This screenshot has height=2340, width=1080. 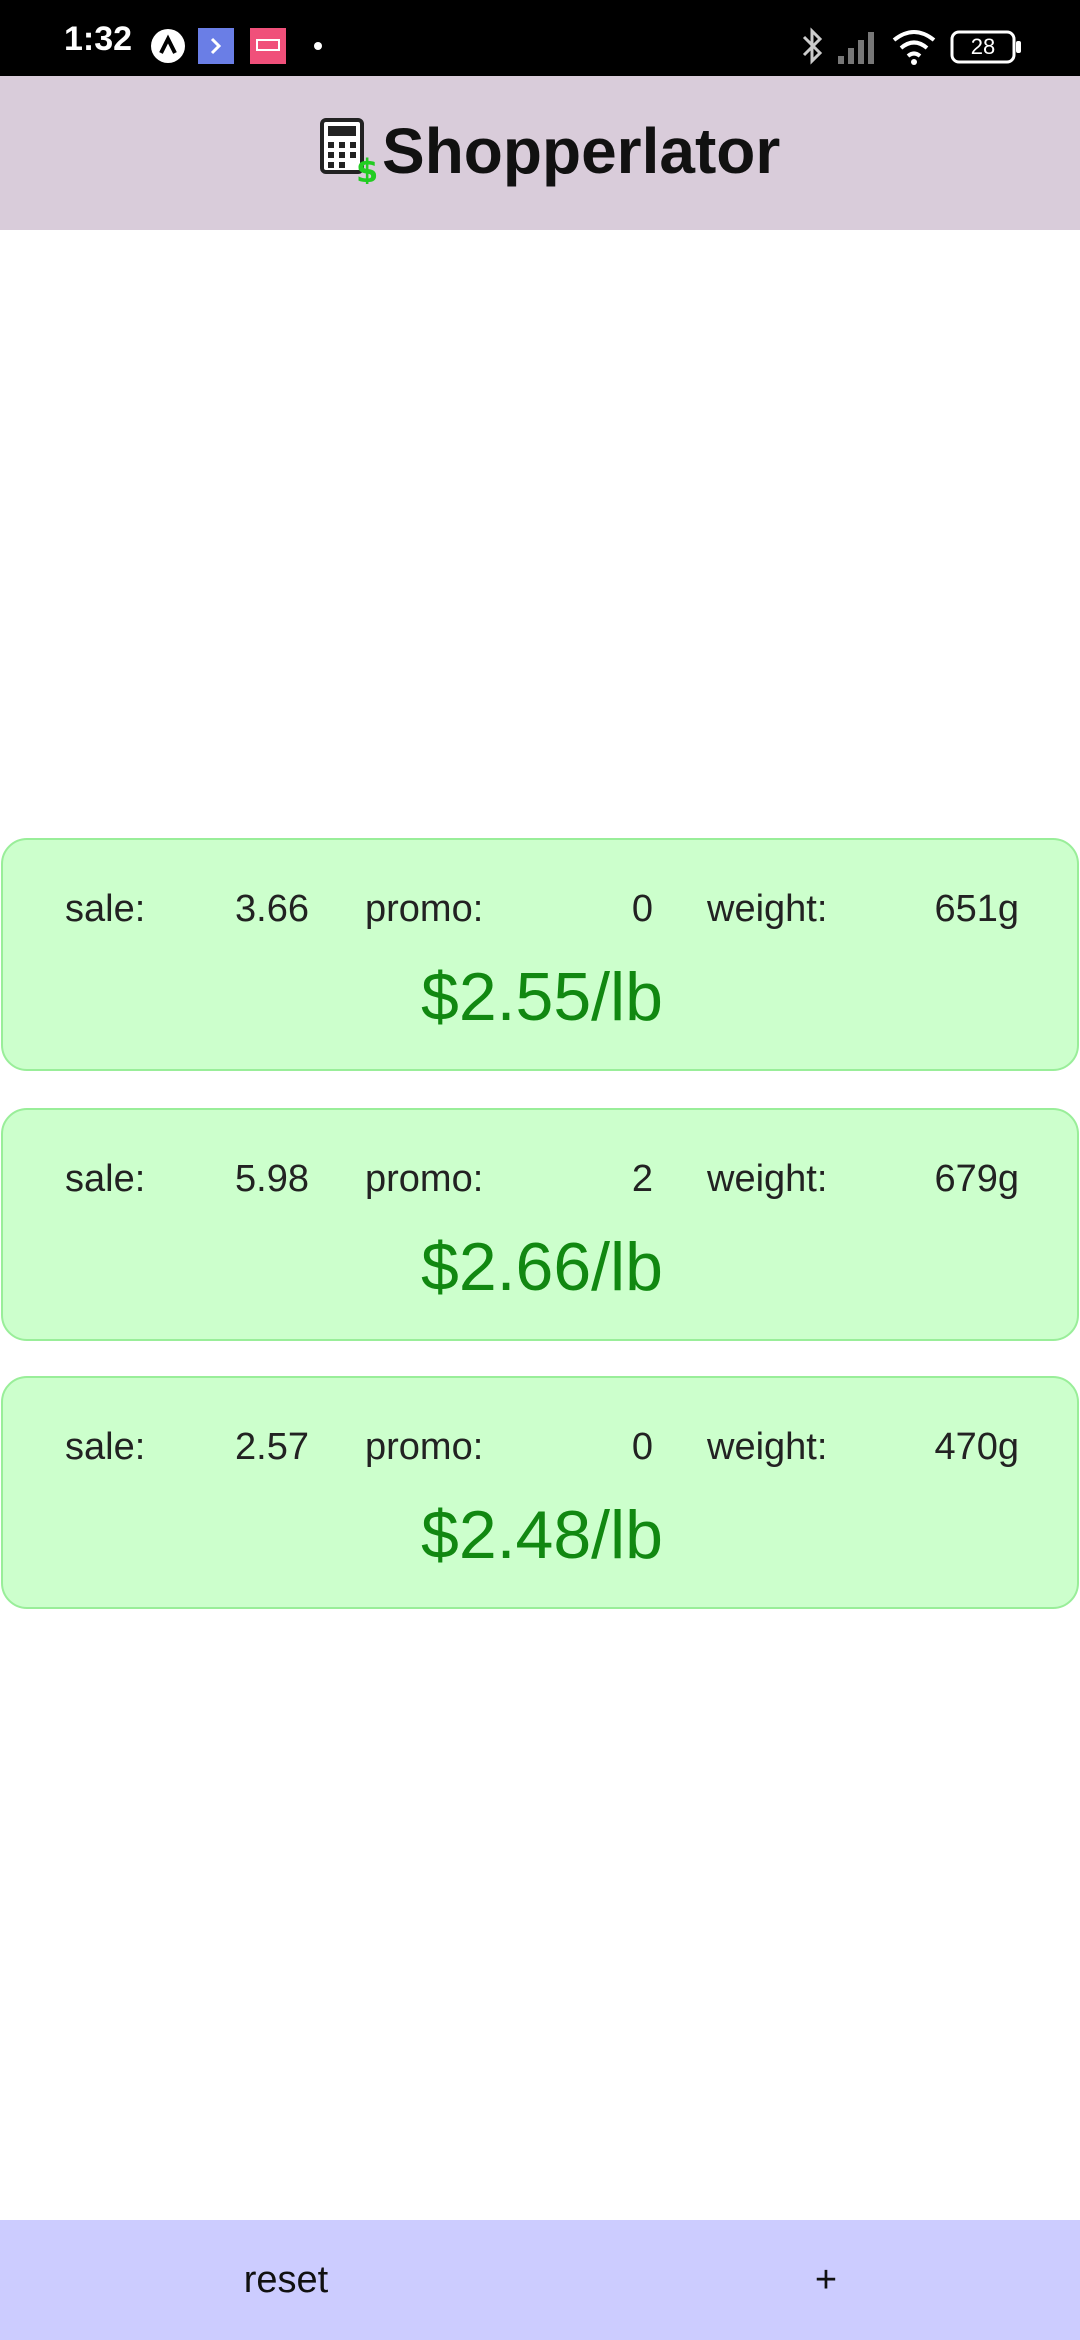 I want to click on sale-value: 2.57, so click(x=272, y=1447).